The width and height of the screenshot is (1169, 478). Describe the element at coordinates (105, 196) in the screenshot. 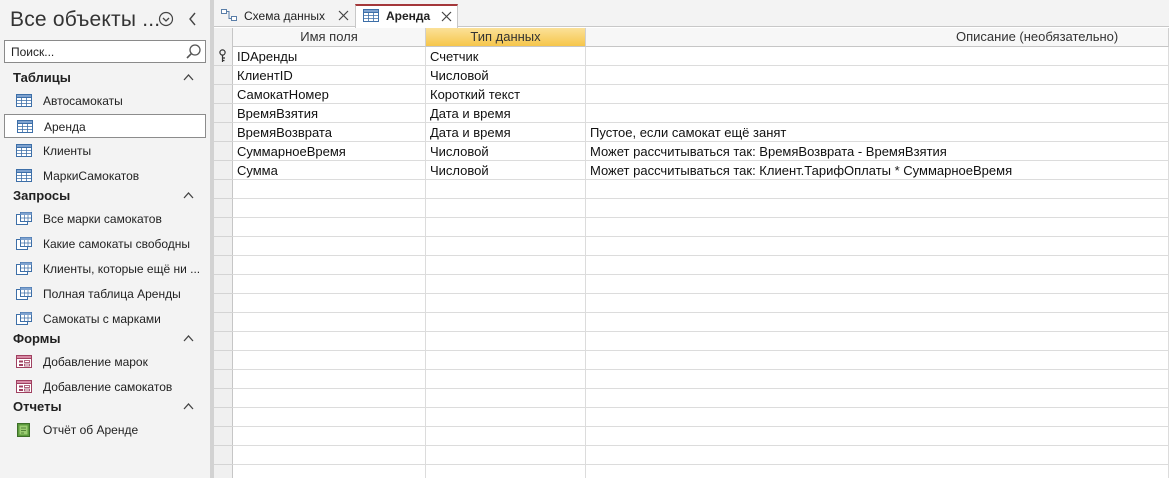

I see `nav-group-header: Запросы` at that location.